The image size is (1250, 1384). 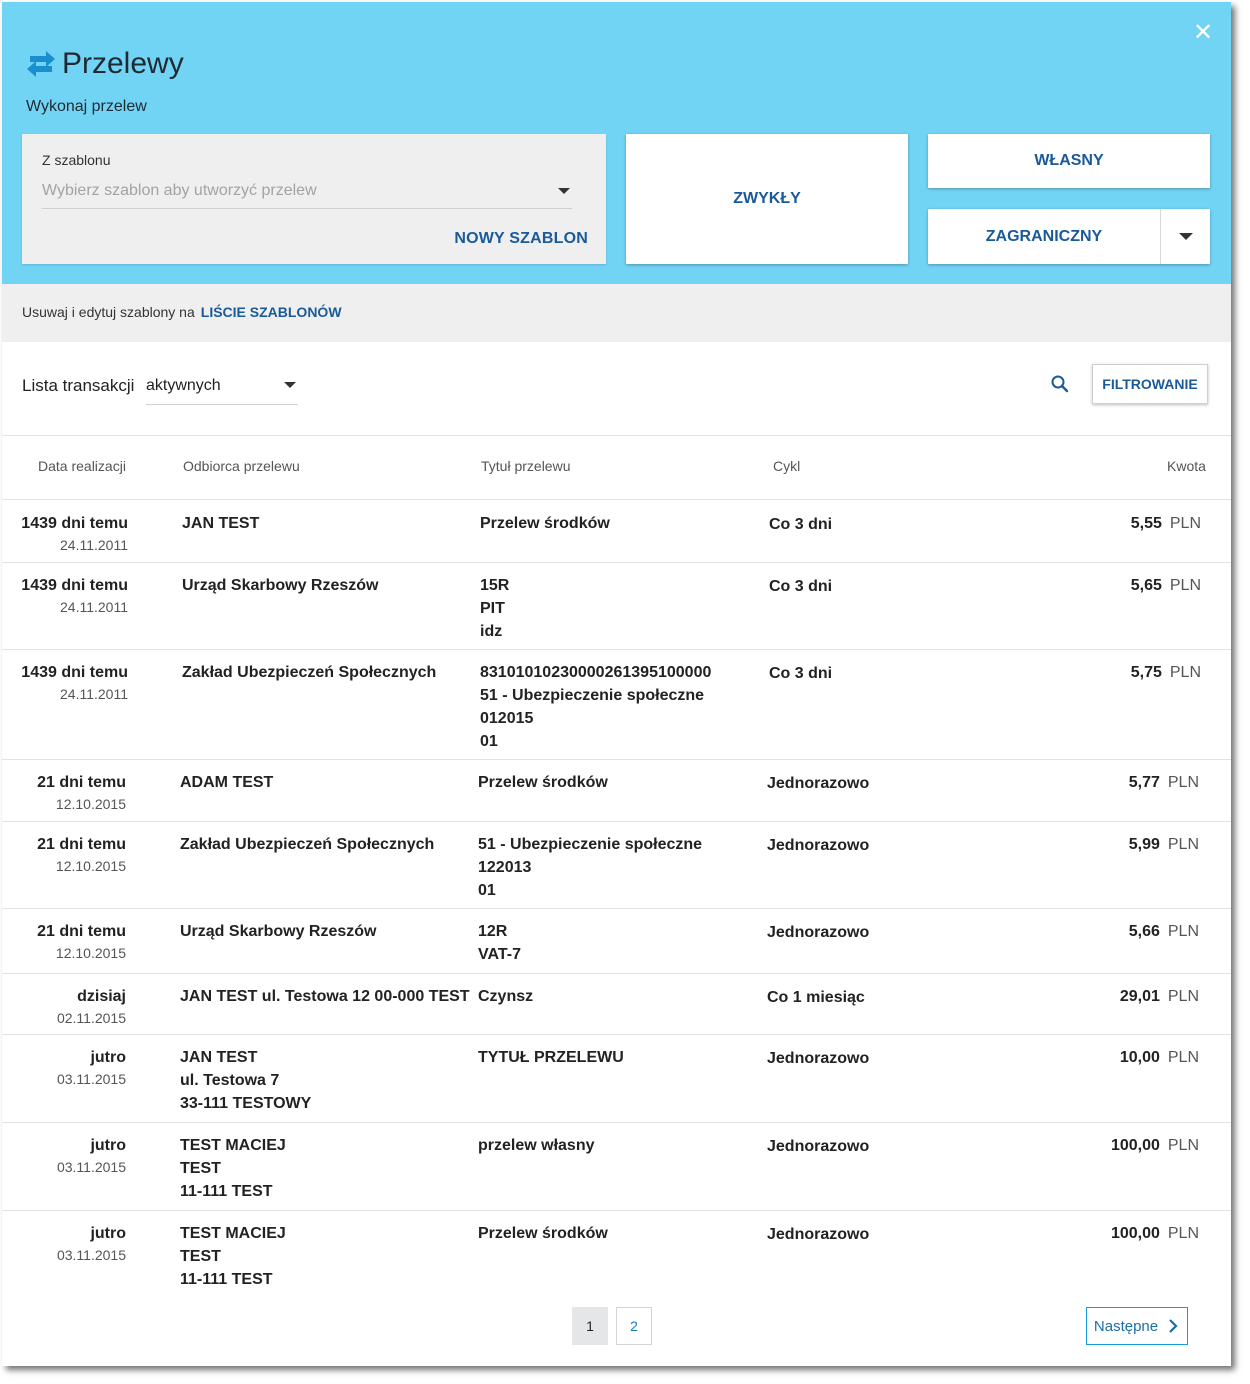 I want to click on new-template-button: NOWY SZABLON, so click(x=521, y=239).